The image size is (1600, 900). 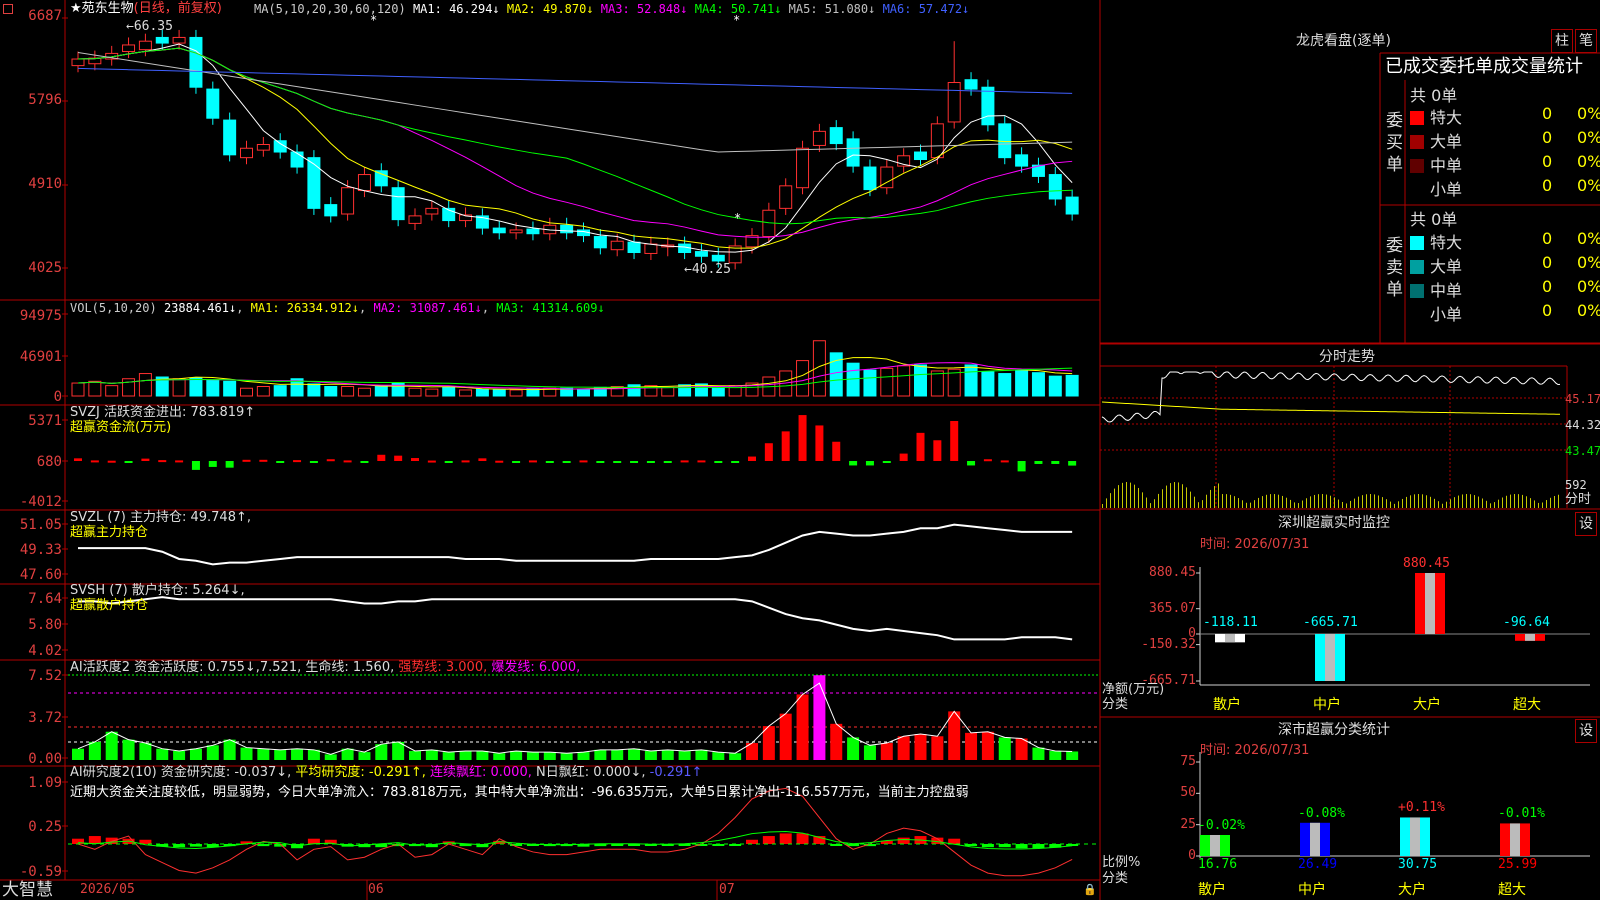 What do you see at coordinates (1188, 793) in the screenshot?
I see `class-axis-label: 50` at bounding box center [1188, 793].